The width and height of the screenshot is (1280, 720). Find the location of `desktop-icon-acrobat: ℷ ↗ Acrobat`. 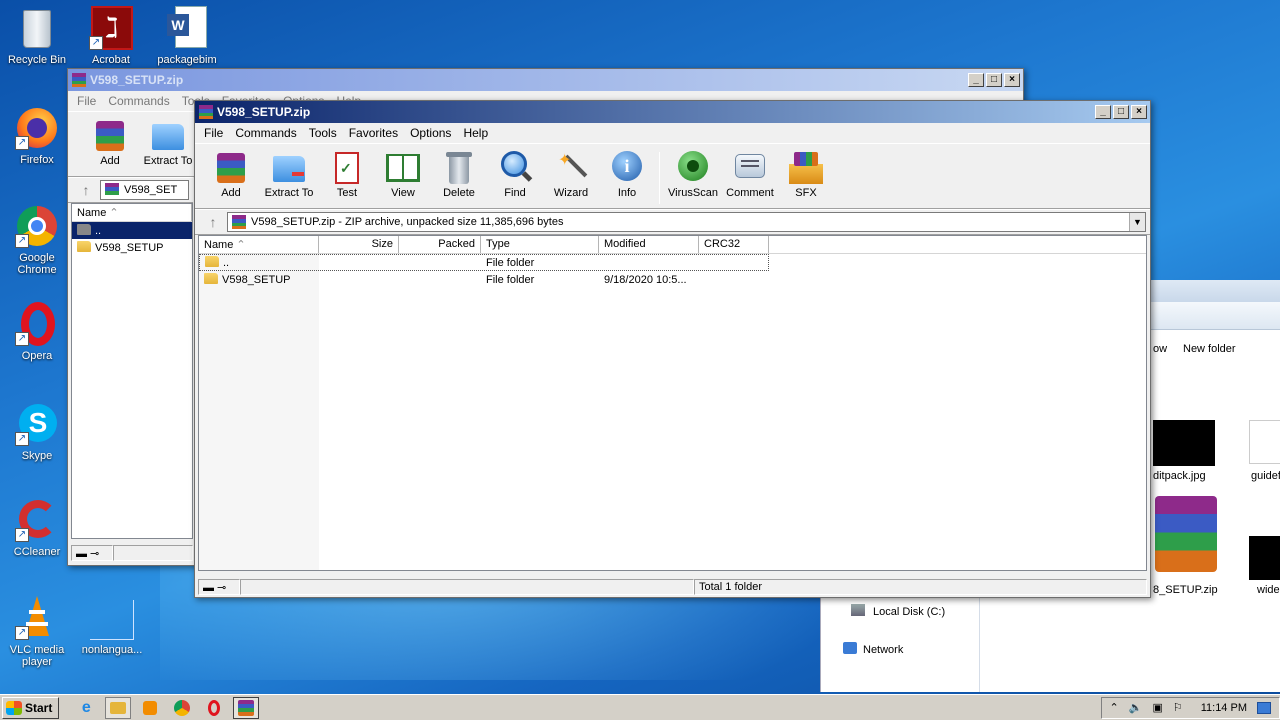

desktop-icon-acrobat: ℷ ↗ Acrobat is located at coordinates (111, 36).